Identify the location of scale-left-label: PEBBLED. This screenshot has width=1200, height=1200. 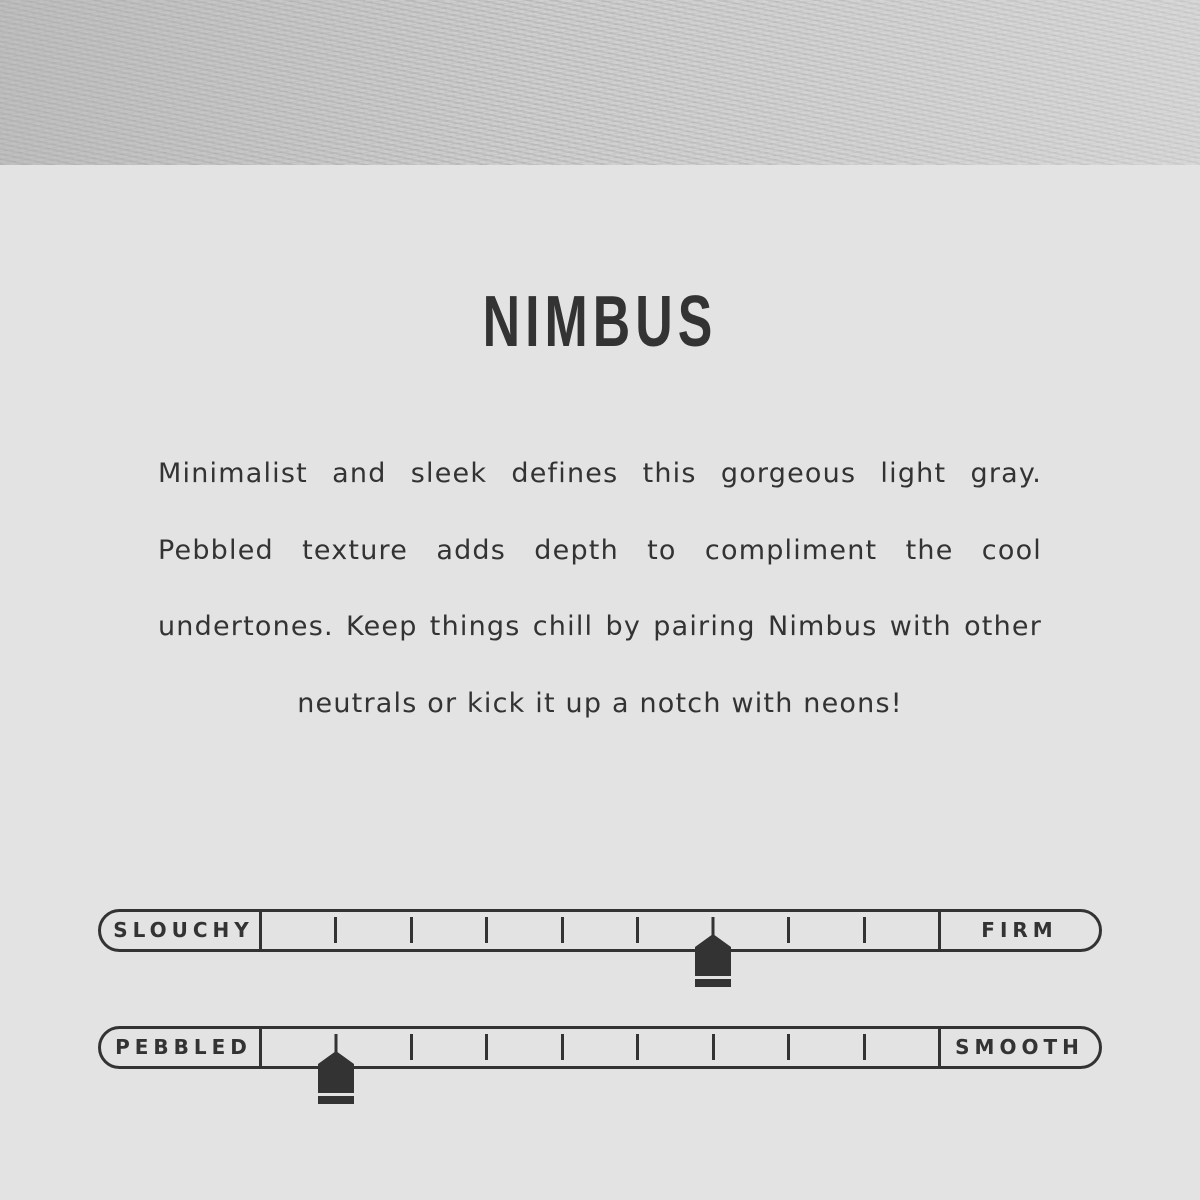
(183, 1047).